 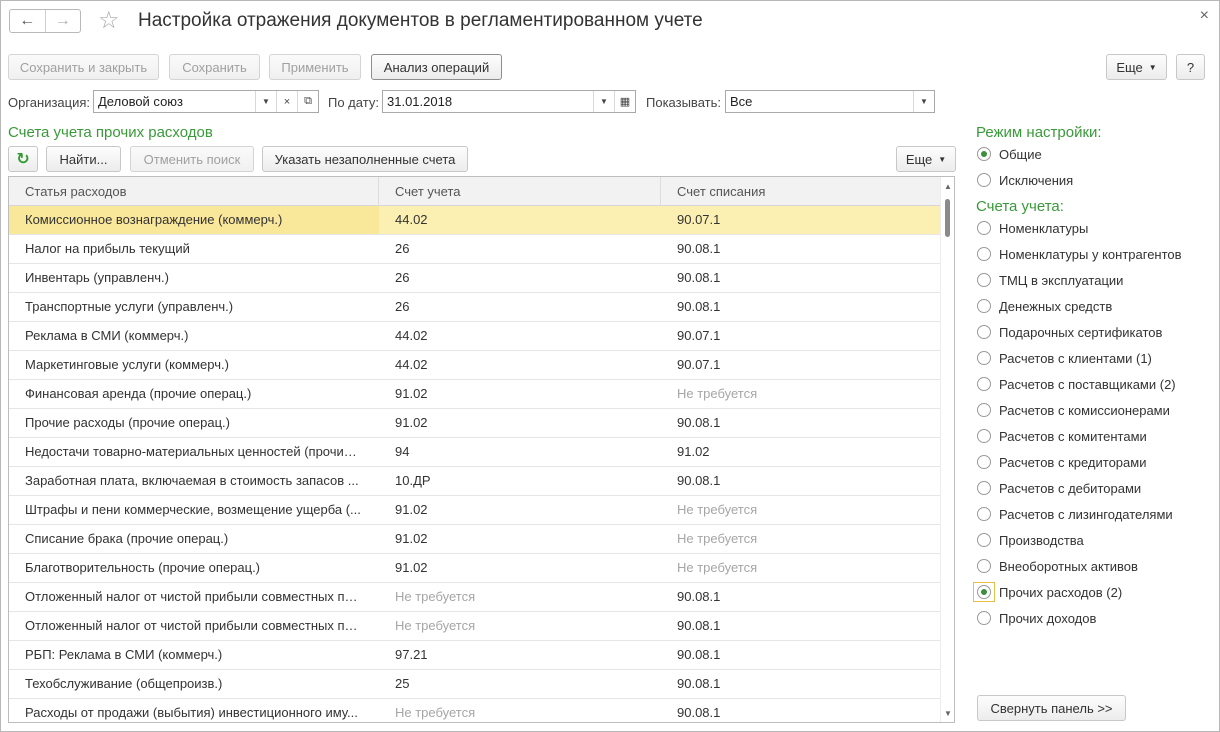 I want to click on clear-icon: ×, so click(x=286, y=101).